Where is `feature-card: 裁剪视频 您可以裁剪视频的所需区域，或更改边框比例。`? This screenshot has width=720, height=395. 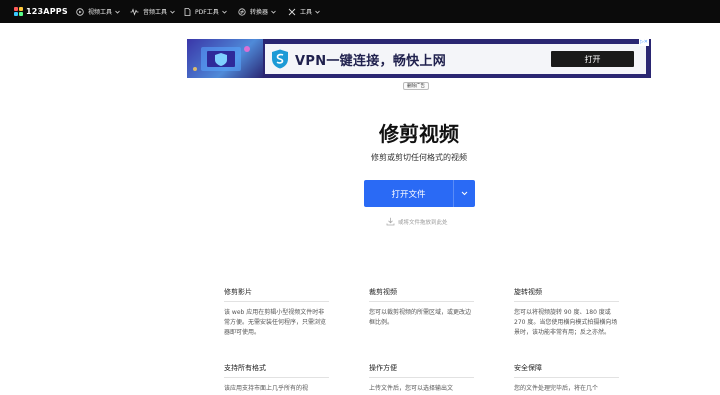
feature-card: 裁剪视频 您可以裁剪视频的所需区域，或更改边框比例。 is located at coordinates (421, 307).